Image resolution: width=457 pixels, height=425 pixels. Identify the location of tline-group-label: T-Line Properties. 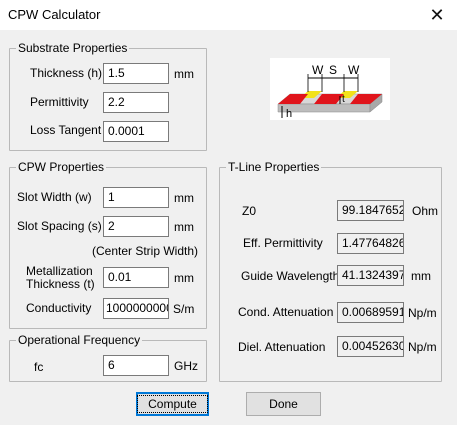
(274, 167).